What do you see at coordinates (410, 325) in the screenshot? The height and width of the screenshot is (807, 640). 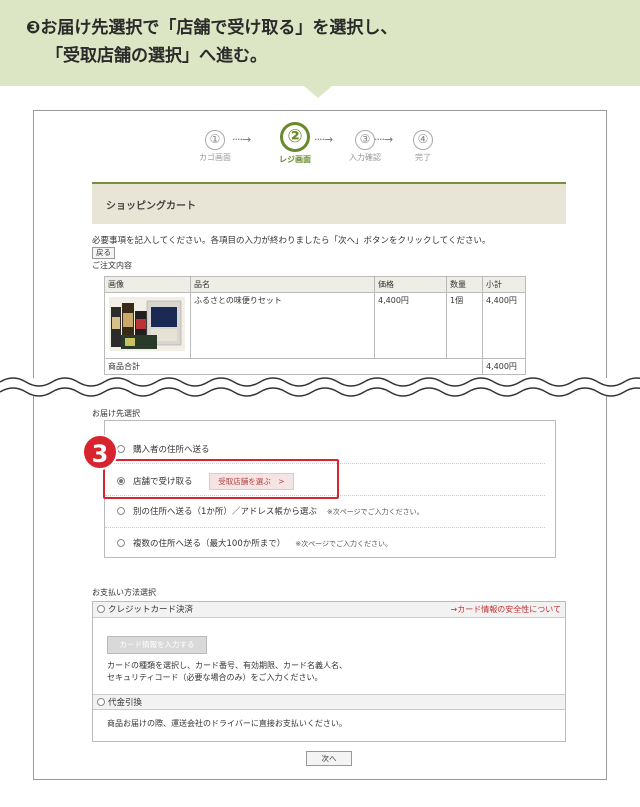 I see `product-price: 4,400円` at bounding box center [410, 325].